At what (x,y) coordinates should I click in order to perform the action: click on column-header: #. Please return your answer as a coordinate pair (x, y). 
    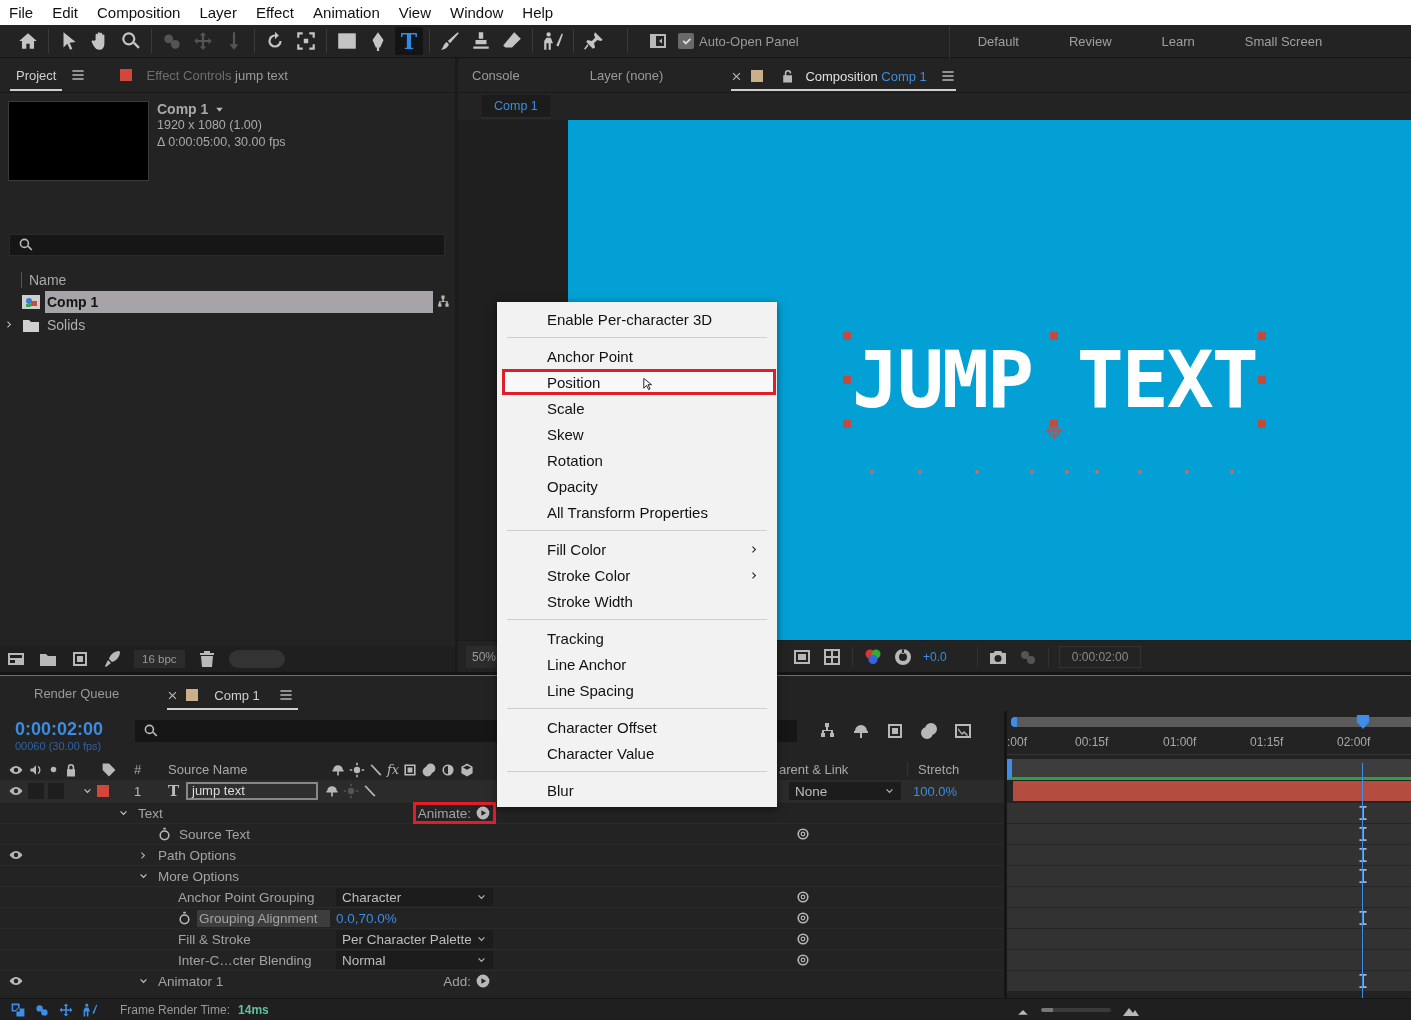
    Looking at the image, I should click on (149, 769).